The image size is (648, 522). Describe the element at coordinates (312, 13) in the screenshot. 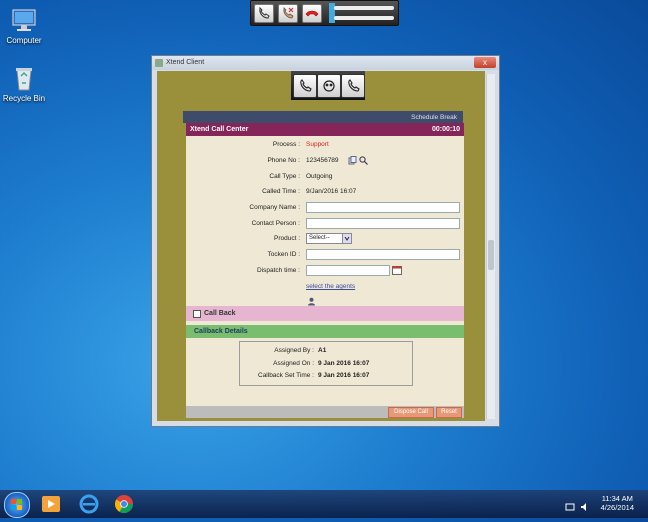

I see `hangup-button` at that location.